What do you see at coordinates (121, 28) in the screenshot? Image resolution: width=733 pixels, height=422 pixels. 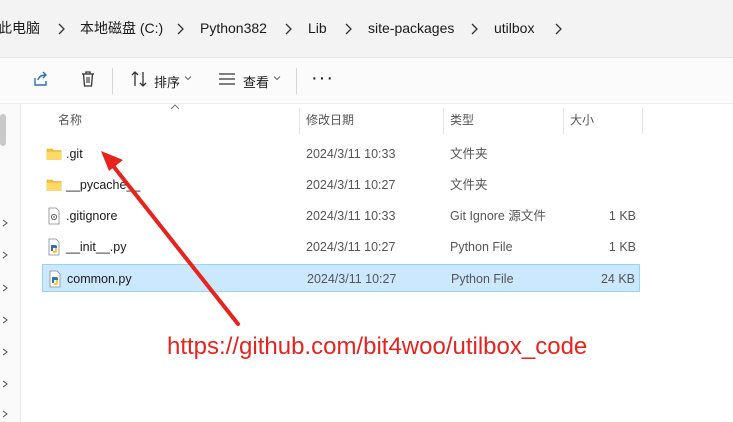 I see `breadcrumb-local-disk: 本地磁盘 (C:)` at bounding box center [121, 28].